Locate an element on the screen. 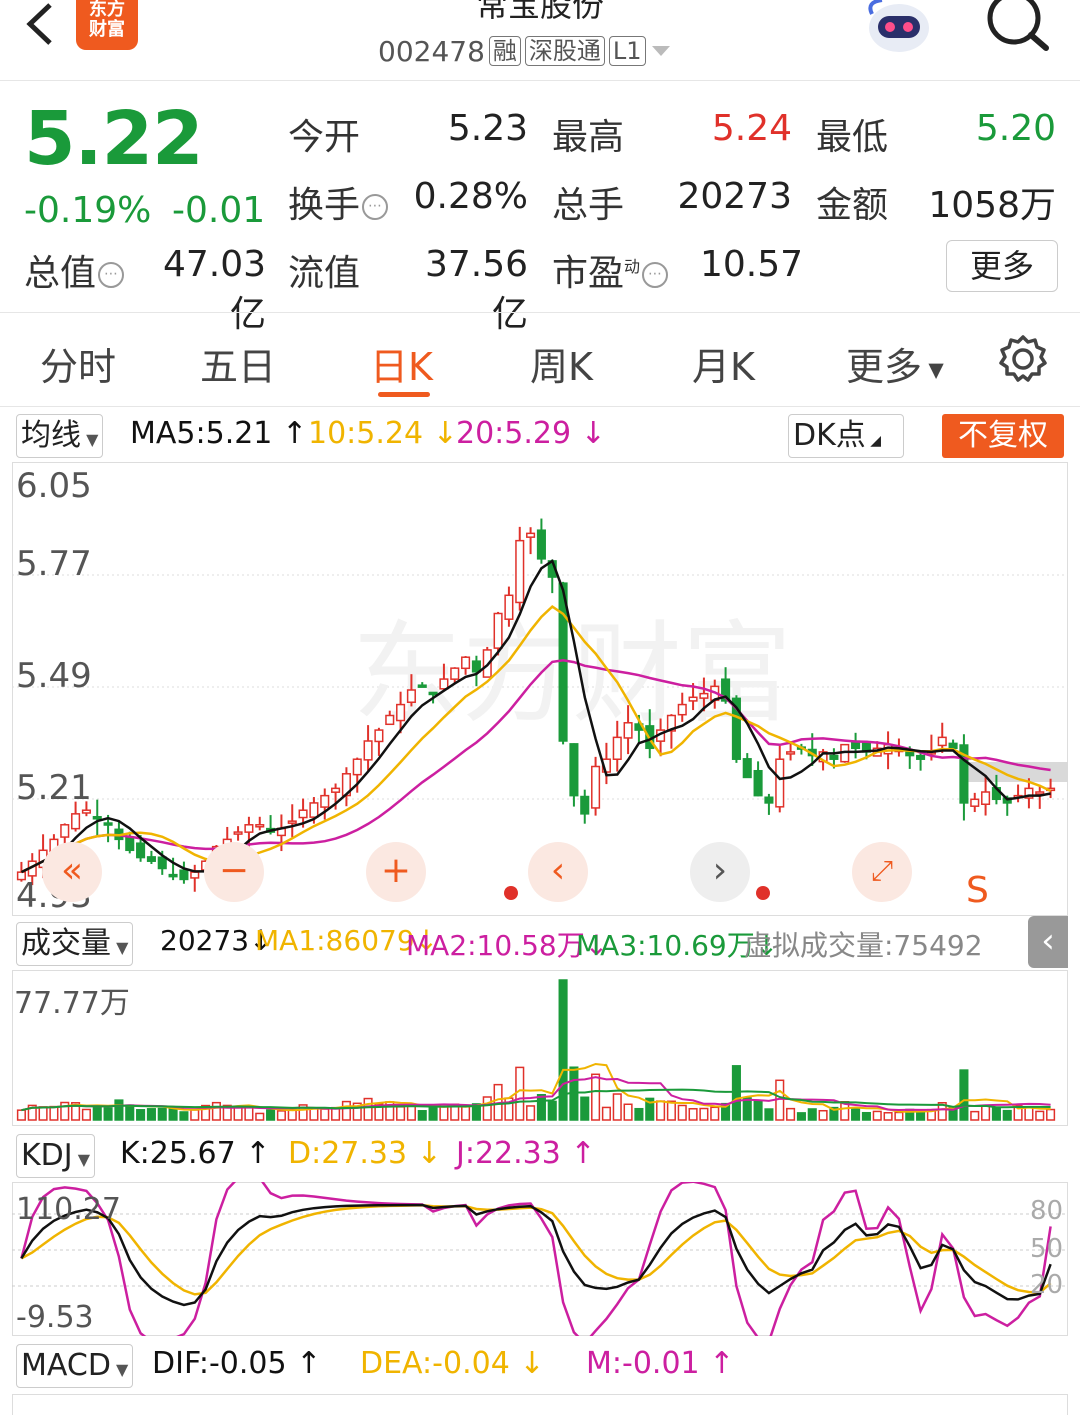  label-high: 最高 is located at coordinates (588, 137).